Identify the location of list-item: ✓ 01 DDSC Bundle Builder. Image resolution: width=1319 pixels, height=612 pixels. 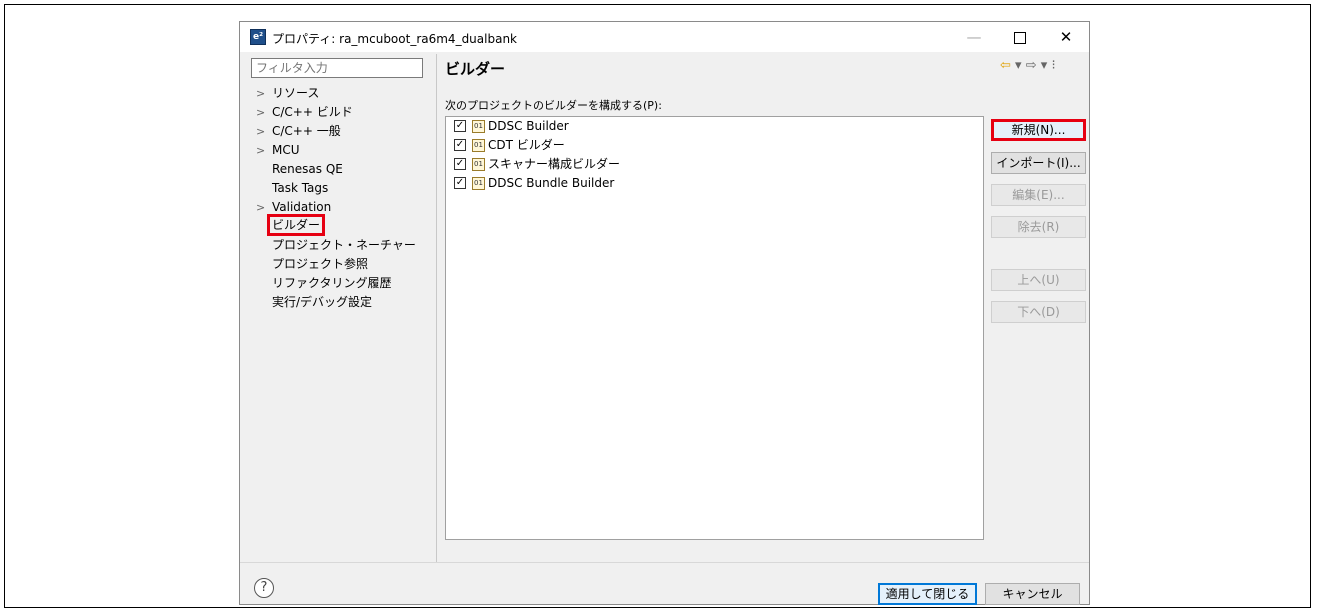
(714, 183).